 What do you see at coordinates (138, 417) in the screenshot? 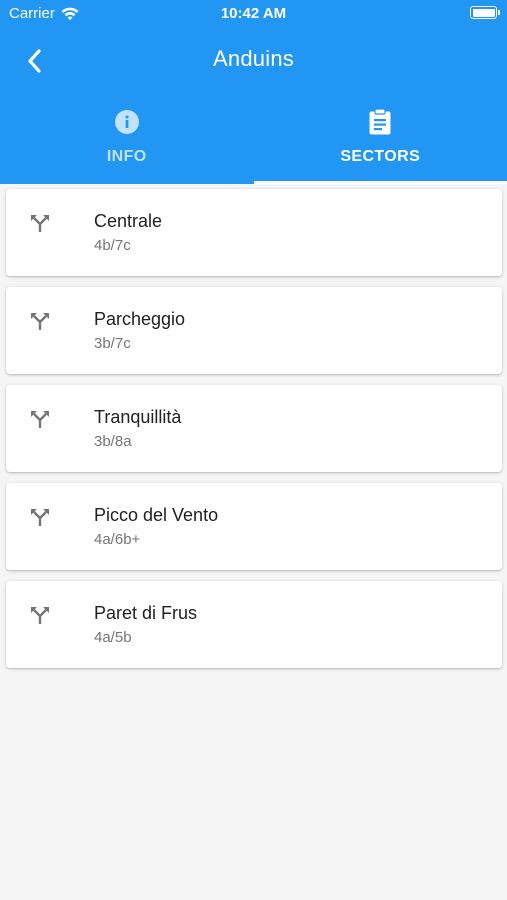
I see `sector-name: Tranquillità` at bounding box center [138, 417].